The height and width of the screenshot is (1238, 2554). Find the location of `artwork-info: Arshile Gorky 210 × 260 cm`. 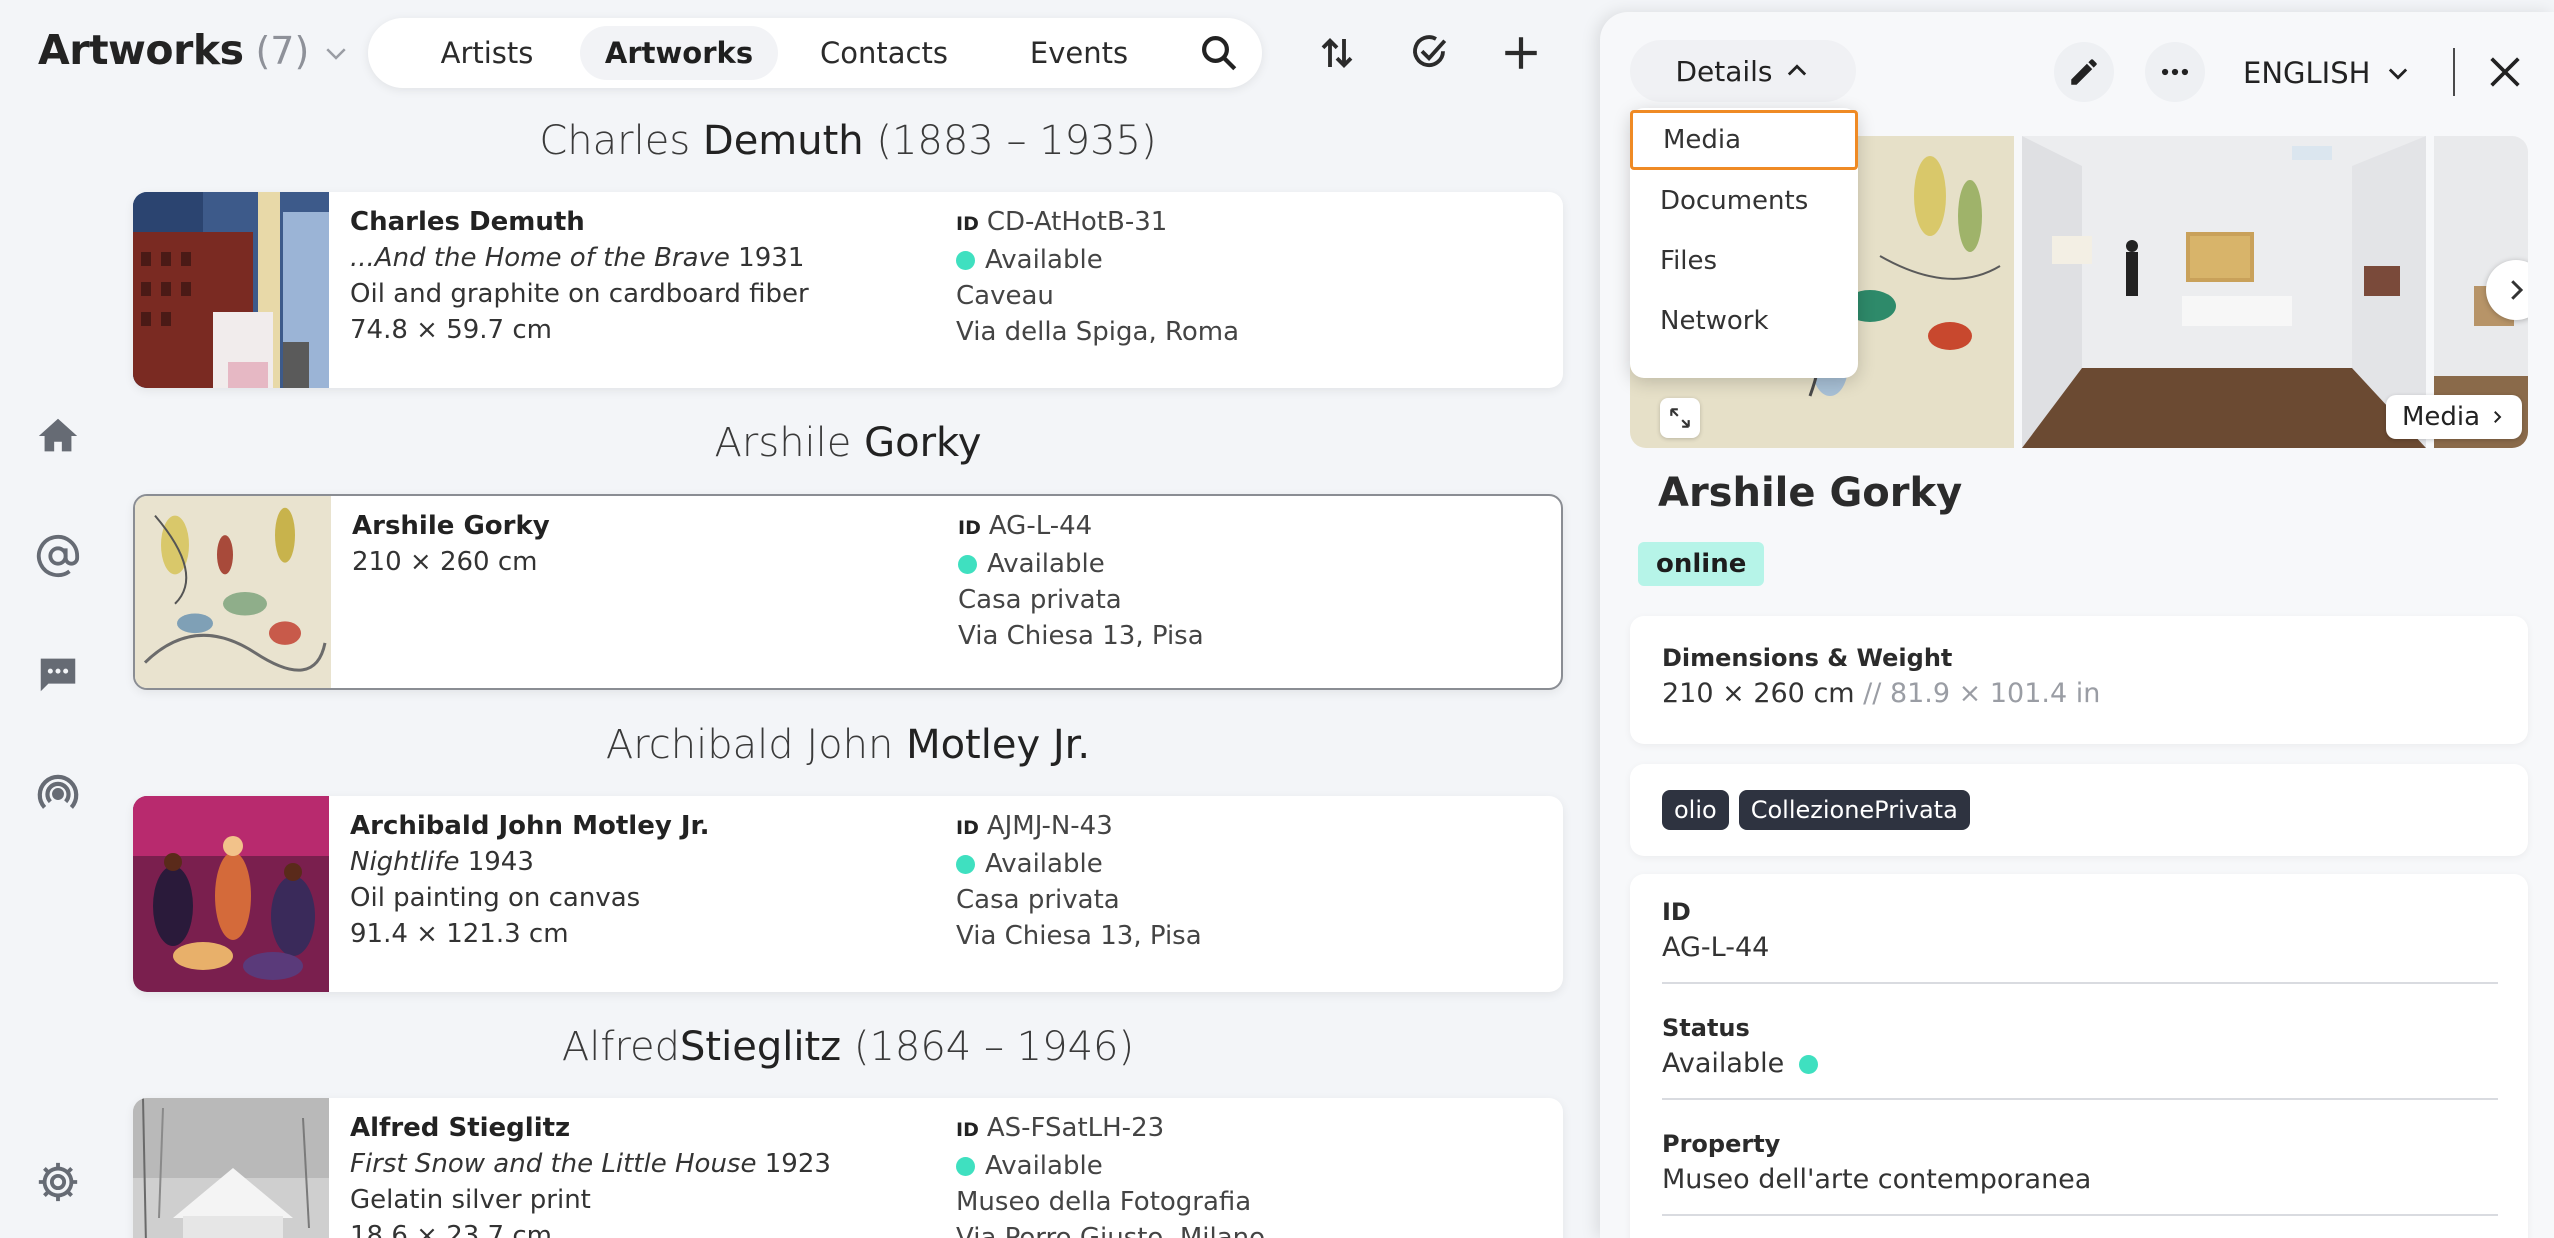

artwork-info: Arshile Gorky 210 × 260 cm is located at coordinates (451, 544).